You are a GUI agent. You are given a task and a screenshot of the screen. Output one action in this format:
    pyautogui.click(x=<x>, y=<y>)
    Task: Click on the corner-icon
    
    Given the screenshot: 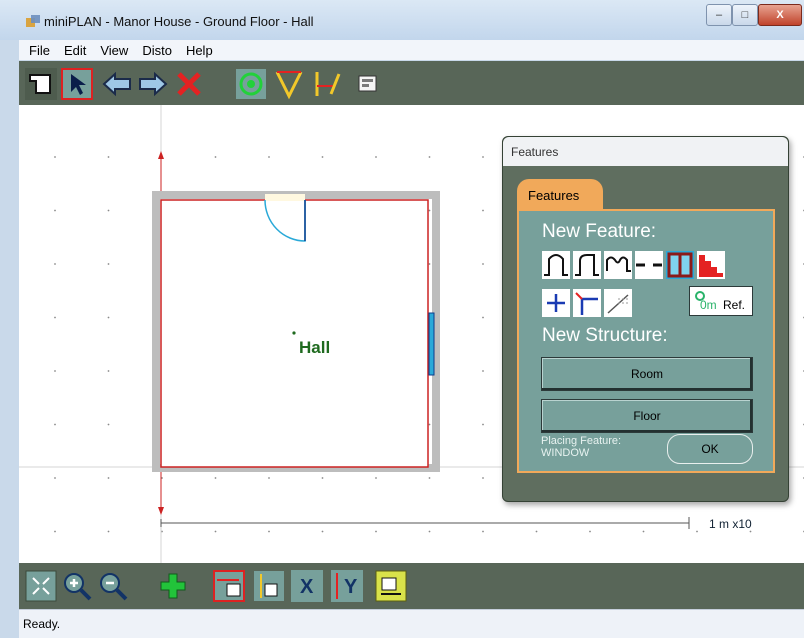 What is the action you would take?
    pyautogui.click(x=587, y=303)
    